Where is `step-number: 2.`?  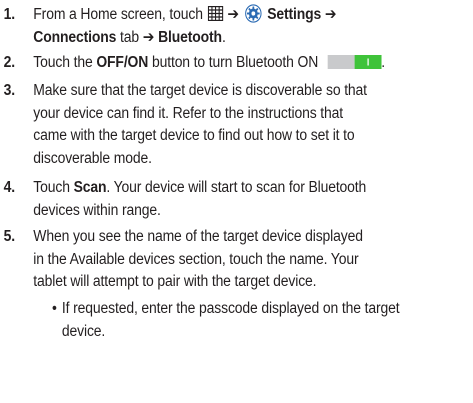 step-number: 2. is located at coordinates (9, 62).